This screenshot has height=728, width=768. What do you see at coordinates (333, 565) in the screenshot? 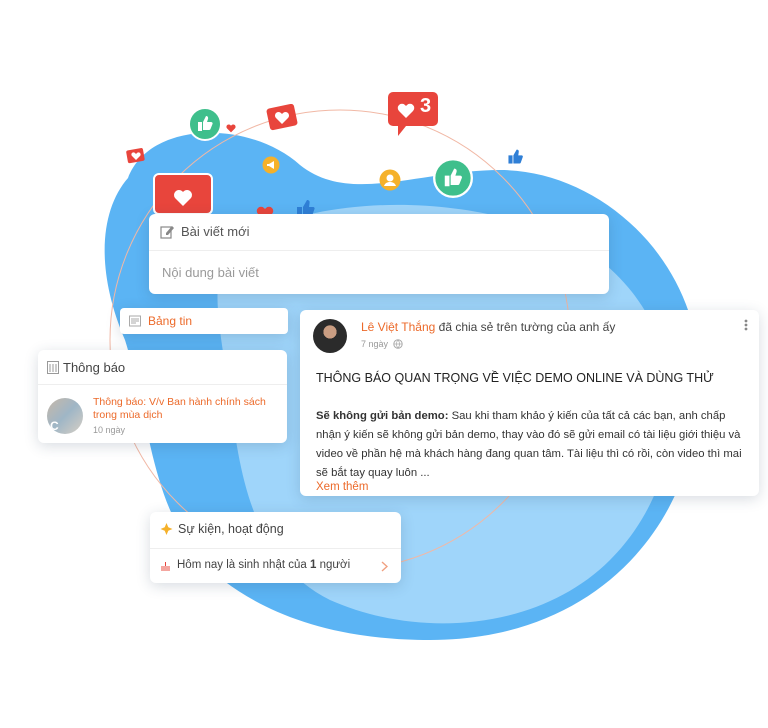
I see `birthday-suffix: người` at bounding box center [333, 565].